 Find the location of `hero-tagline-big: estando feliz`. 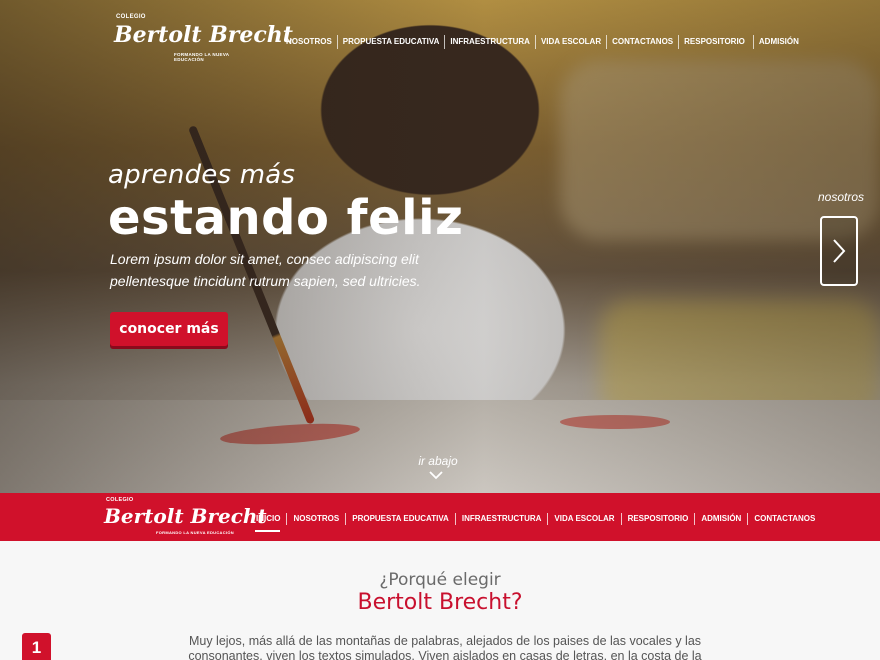

hero-tagline-big: estando feliz is located at coordinates (286, 218).